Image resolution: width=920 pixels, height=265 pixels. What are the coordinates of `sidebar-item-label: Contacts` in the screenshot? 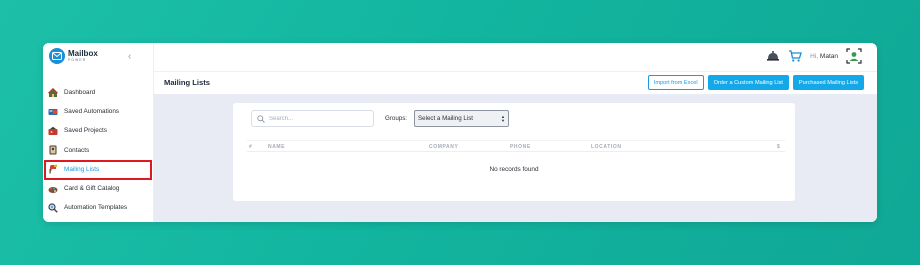 It's located at (77, 150).